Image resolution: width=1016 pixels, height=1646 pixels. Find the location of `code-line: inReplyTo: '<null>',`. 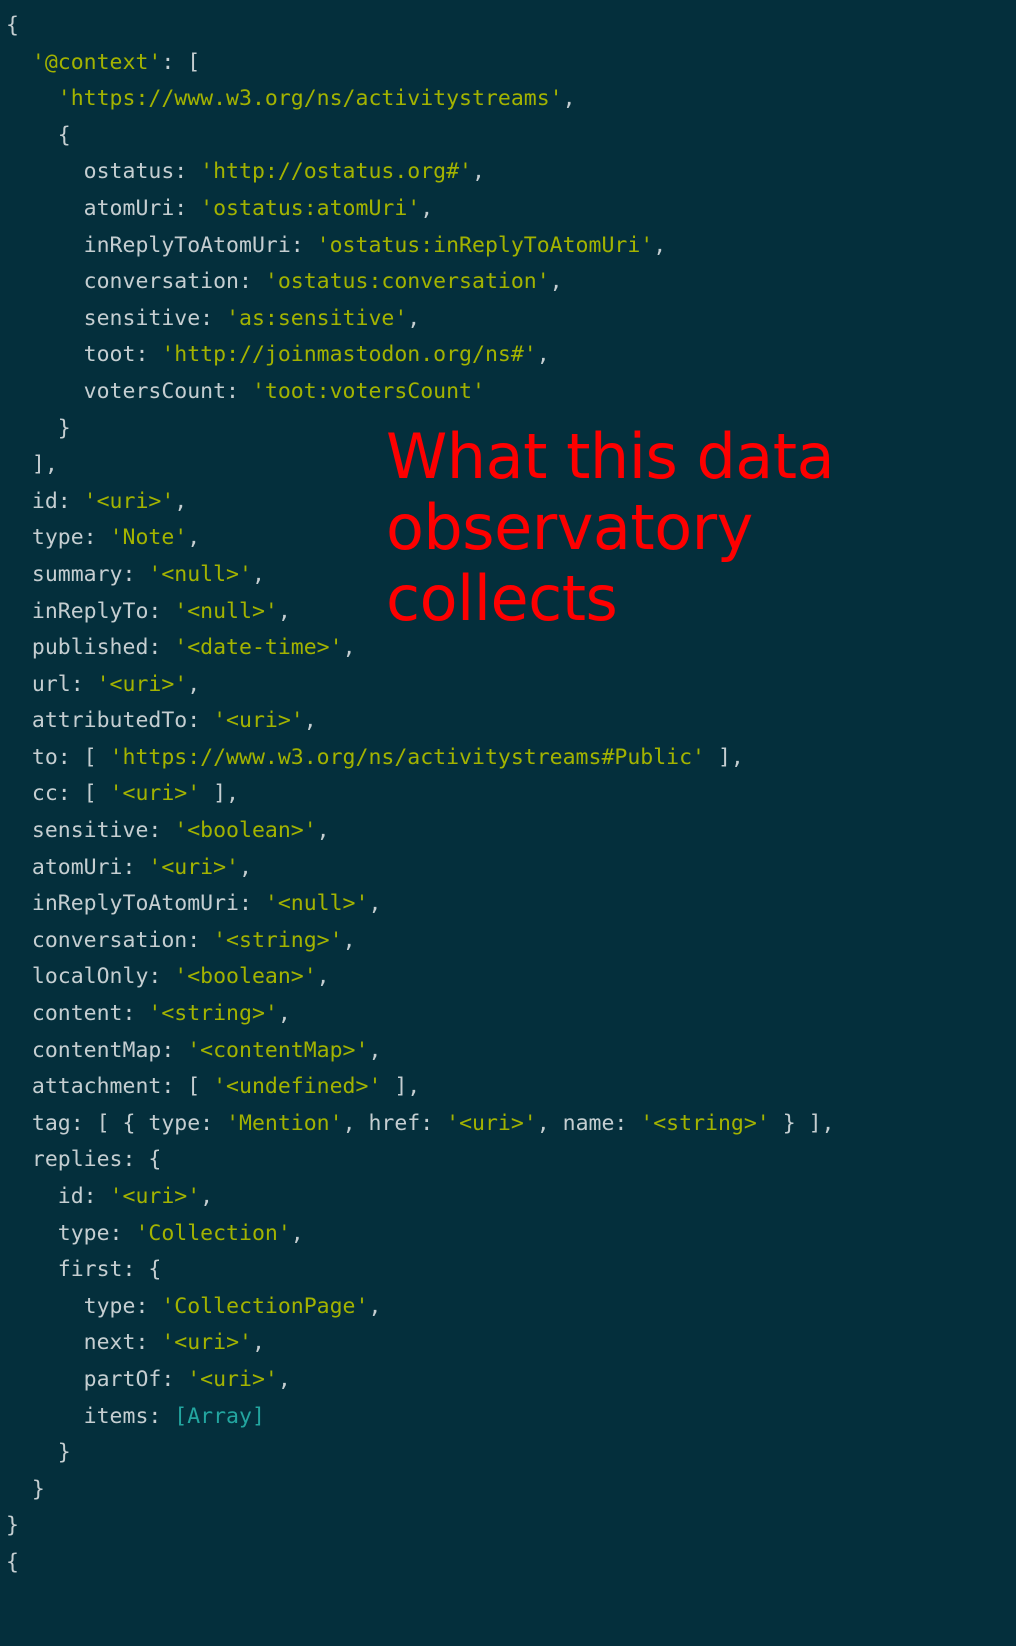

code-line: inReplyTo: '<null>', is located at coordinates (508, 612).